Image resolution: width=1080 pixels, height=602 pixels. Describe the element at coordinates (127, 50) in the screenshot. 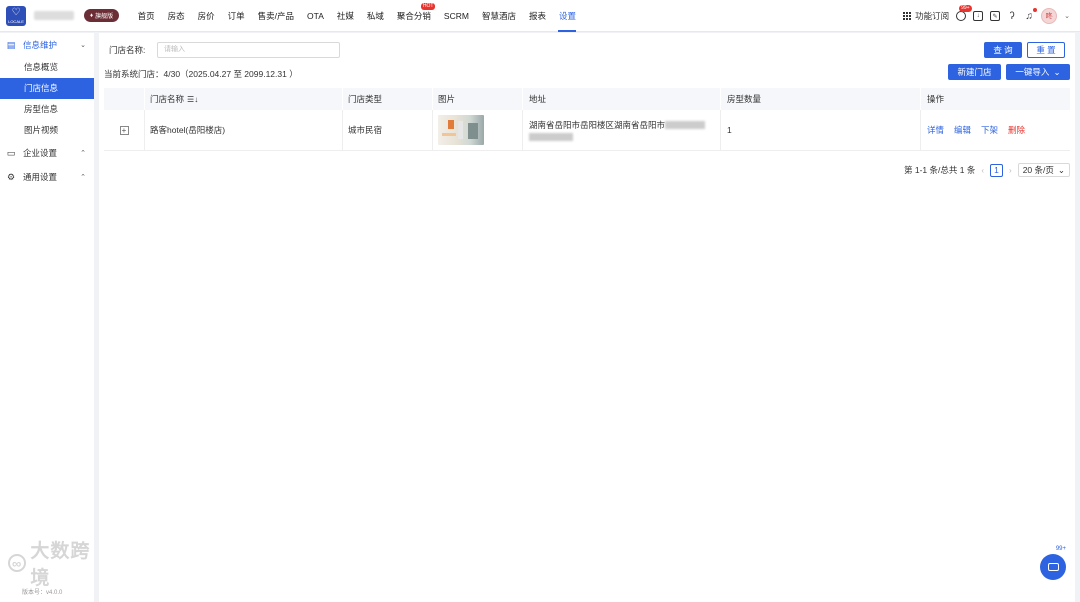

I see `store-name-label: 门店名称:` at that location.